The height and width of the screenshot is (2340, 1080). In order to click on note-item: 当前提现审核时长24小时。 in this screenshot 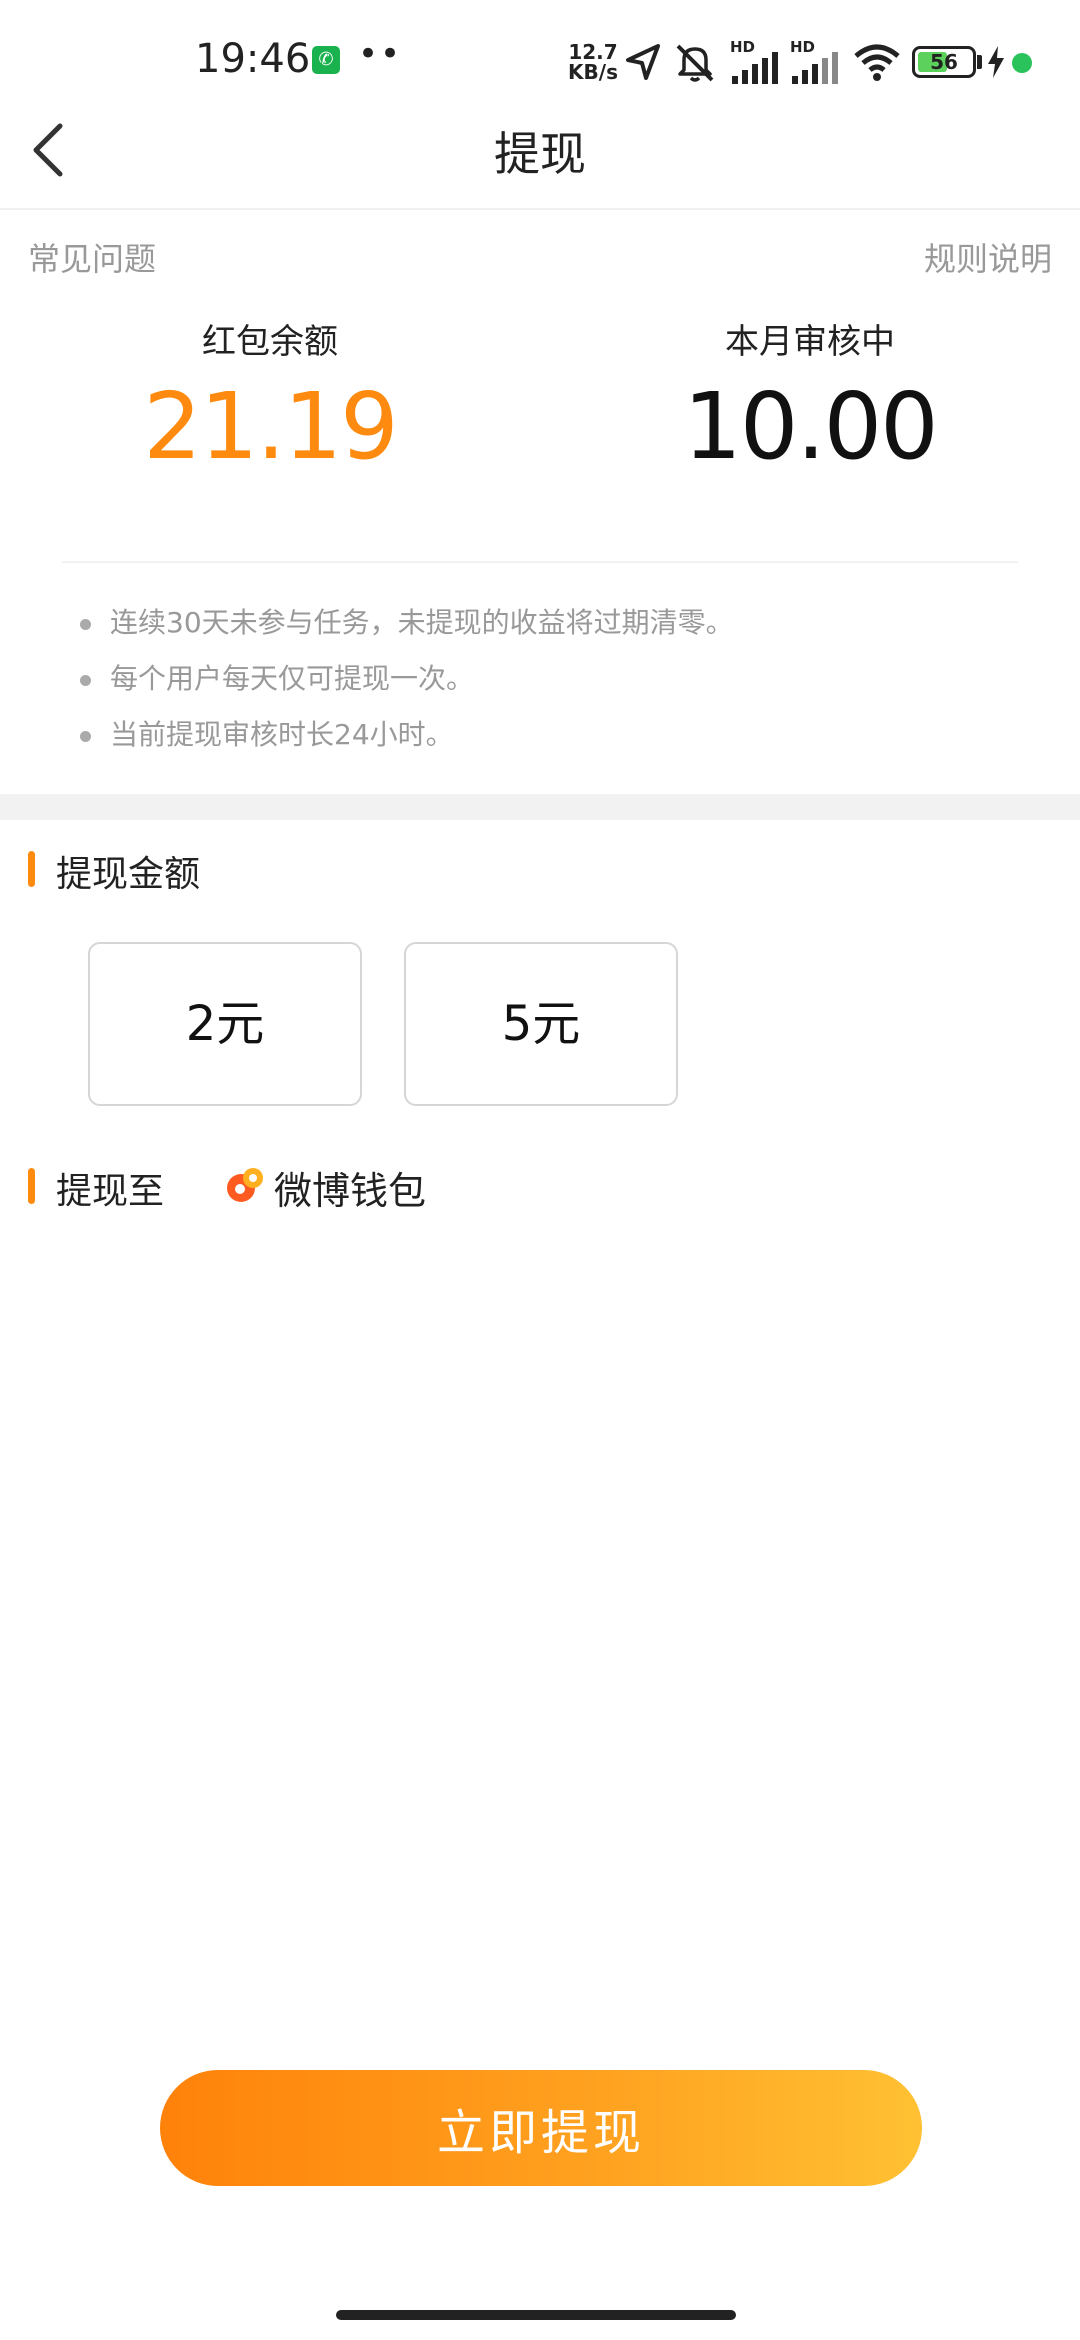, I will do `click(407, 740)`.